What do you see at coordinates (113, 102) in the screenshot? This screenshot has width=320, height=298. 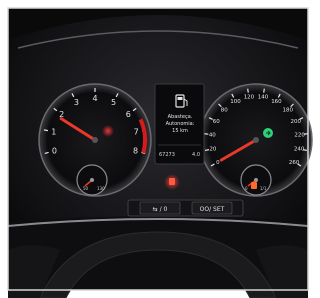 I see `tachometer-label: 5` at bounding box center [113, 102].